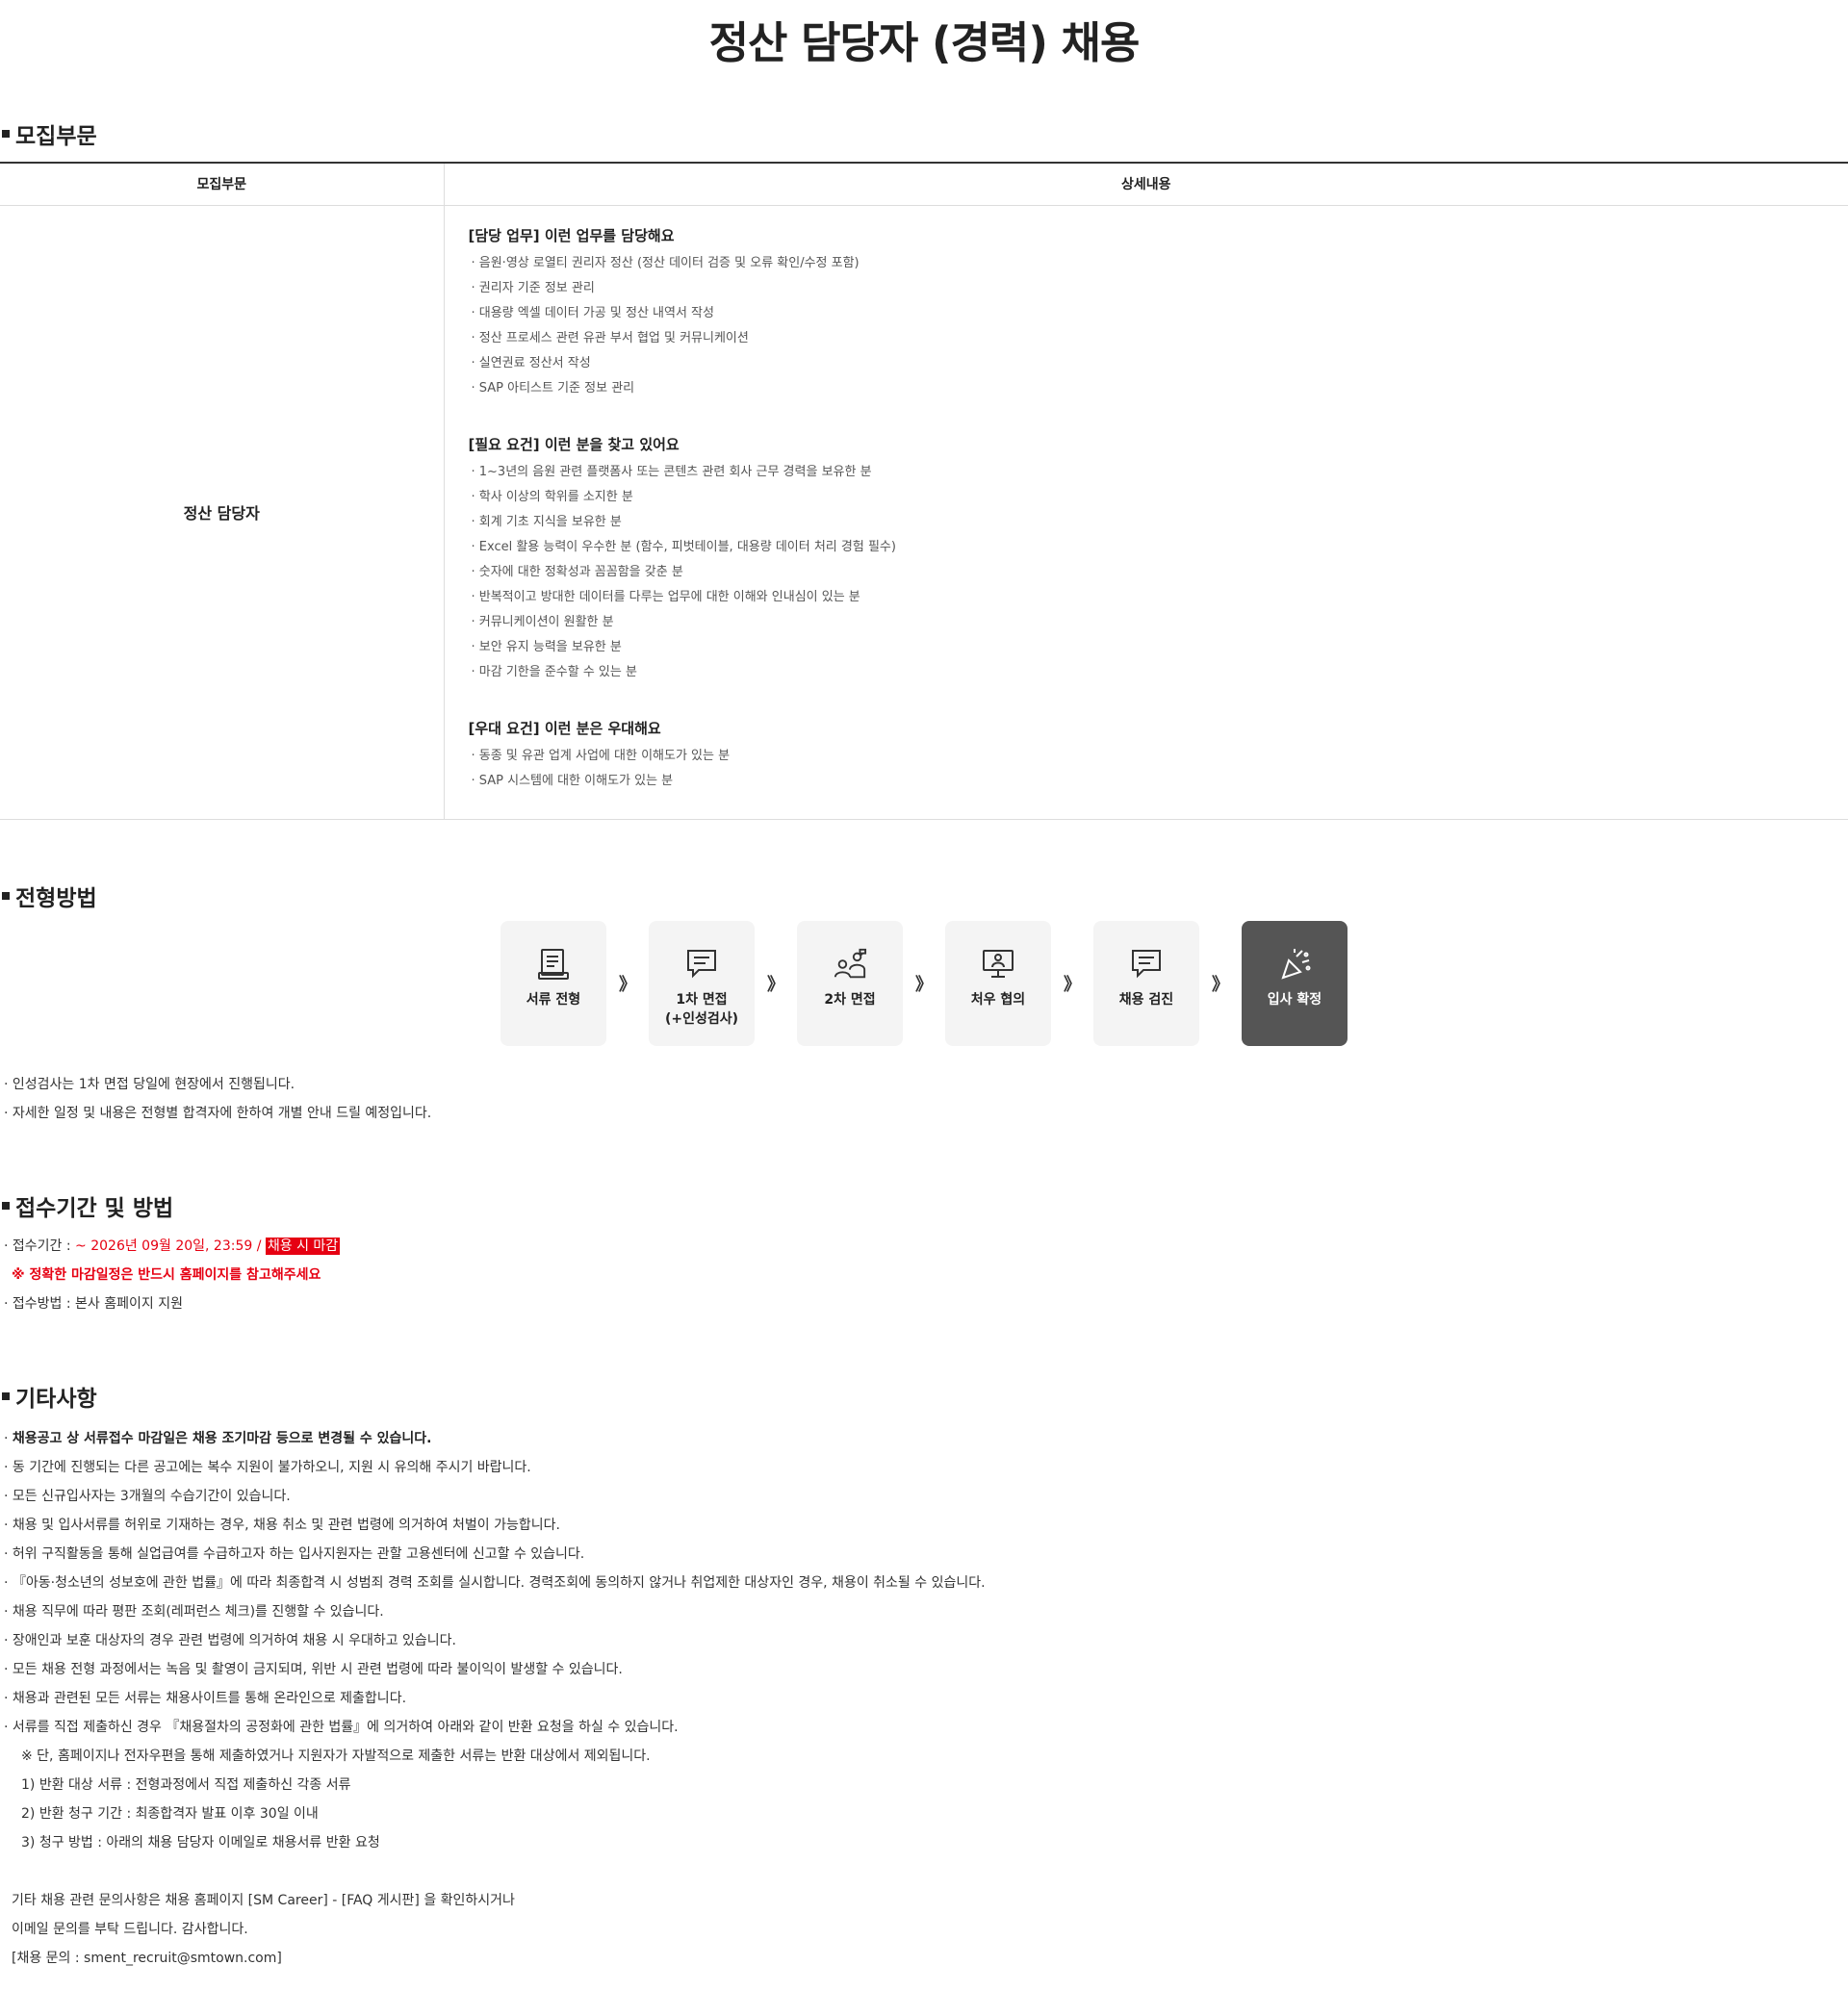 The image size is (1848, 1991). I want to click on list-item: · 학사 이상의 학위를 소지한 분, so click(552, 497).